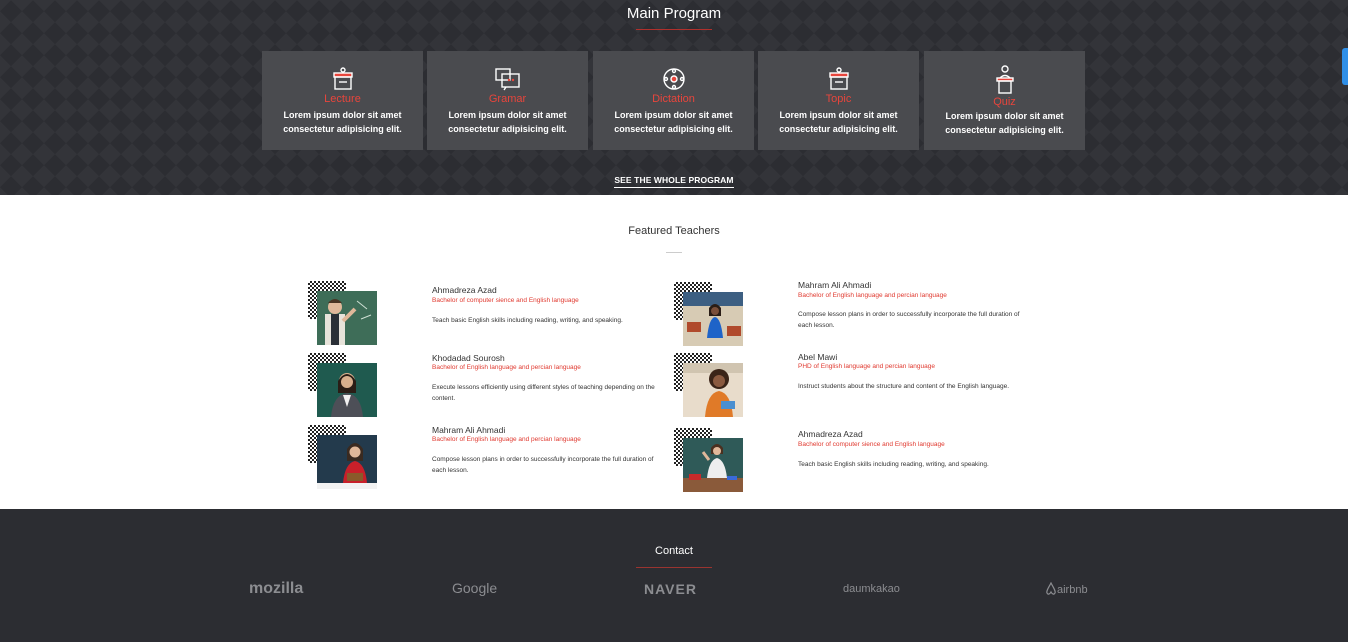  I want to click on partner-logo-naver: NAVER, so click(670, 589).